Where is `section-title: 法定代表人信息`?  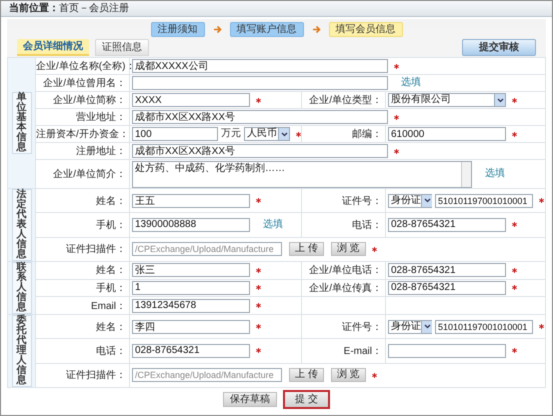
section-title: 法定代表人信息 is located at coordinates (22, 225).